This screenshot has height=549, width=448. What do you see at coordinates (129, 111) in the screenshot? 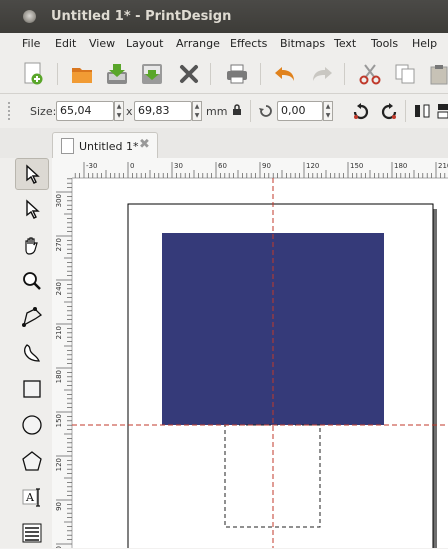
I see `x-separator: x` at bounding box center [129, 111].